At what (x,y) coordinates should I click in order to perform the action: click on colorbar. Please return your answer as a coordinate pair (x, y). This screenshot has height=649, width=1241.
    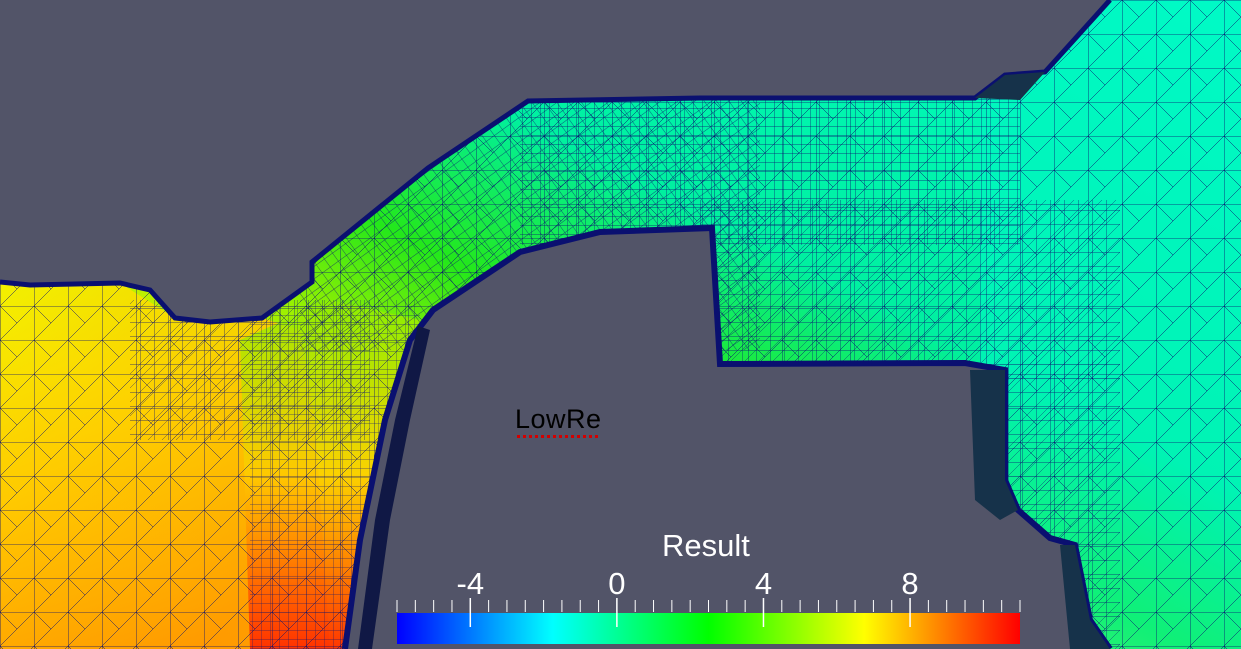
    Looking at the image, I should click on (708, 621).